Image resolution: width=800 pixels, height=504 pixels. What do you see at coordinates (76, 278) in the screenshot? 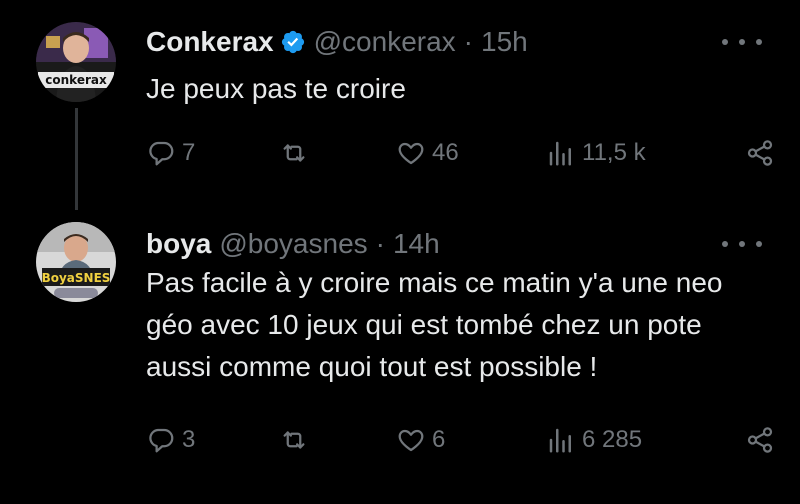
I see `avatar-text: BoyaSNES` at bounding box center [76, 278].